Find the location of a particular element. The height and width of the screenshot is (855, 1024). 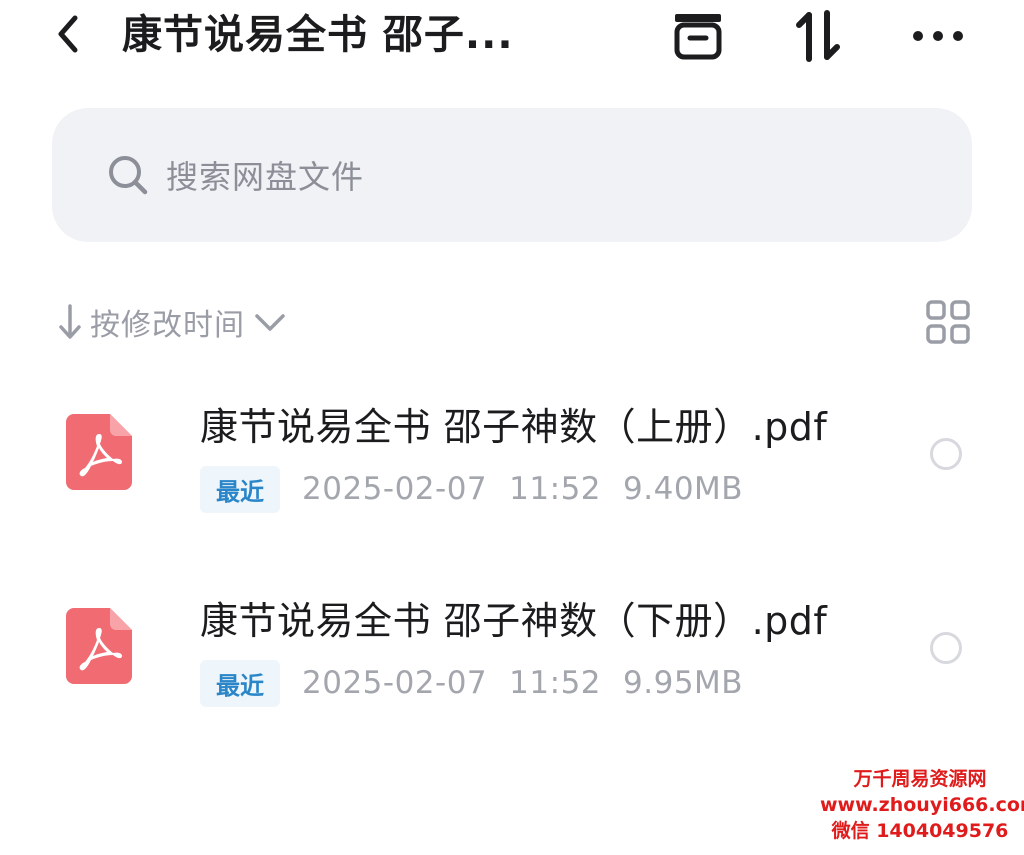

watermark-line-2: www.zhouyi666.com is located at coordinates (922, 805).